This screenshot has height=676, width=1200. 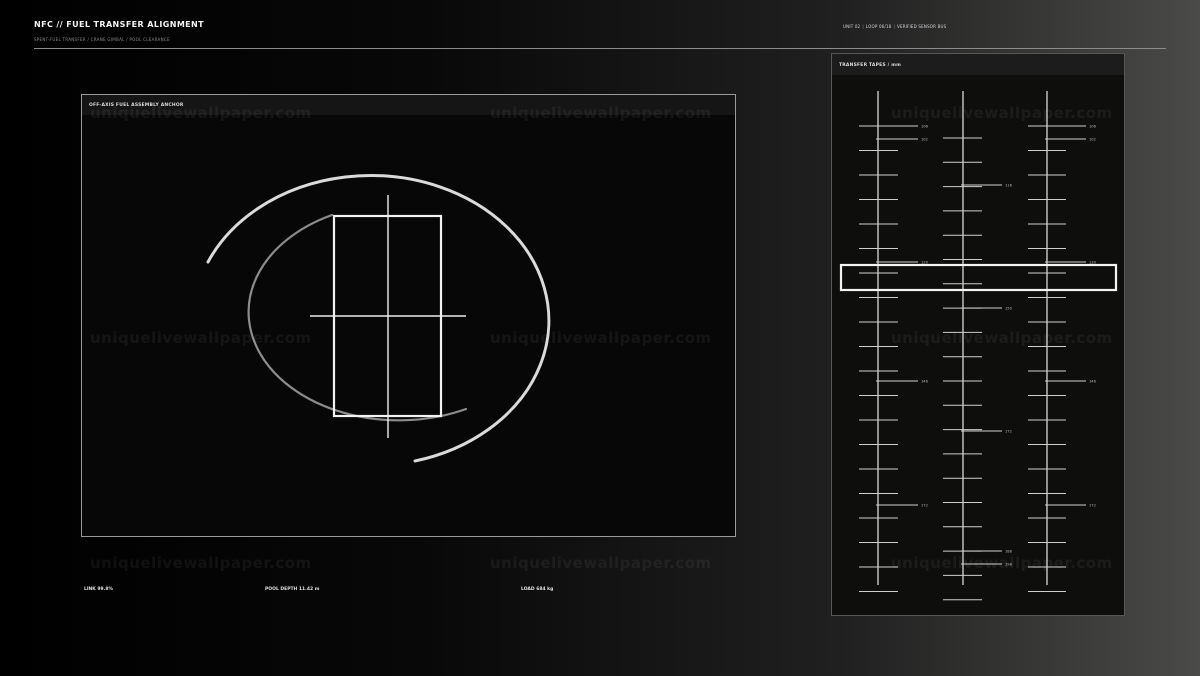 I want to click on status-unit: UNIT 02, so click(x=852, y=26).